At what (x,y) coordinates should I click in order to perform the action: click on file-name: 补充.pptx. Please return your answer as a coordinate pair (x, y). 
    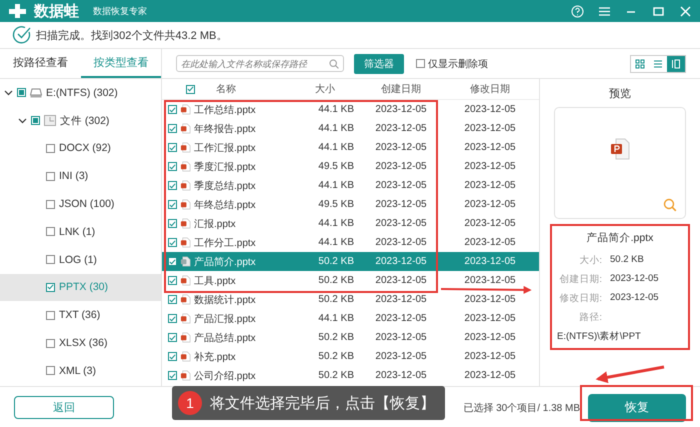
    Looking at the image, I should click on (215, 357).